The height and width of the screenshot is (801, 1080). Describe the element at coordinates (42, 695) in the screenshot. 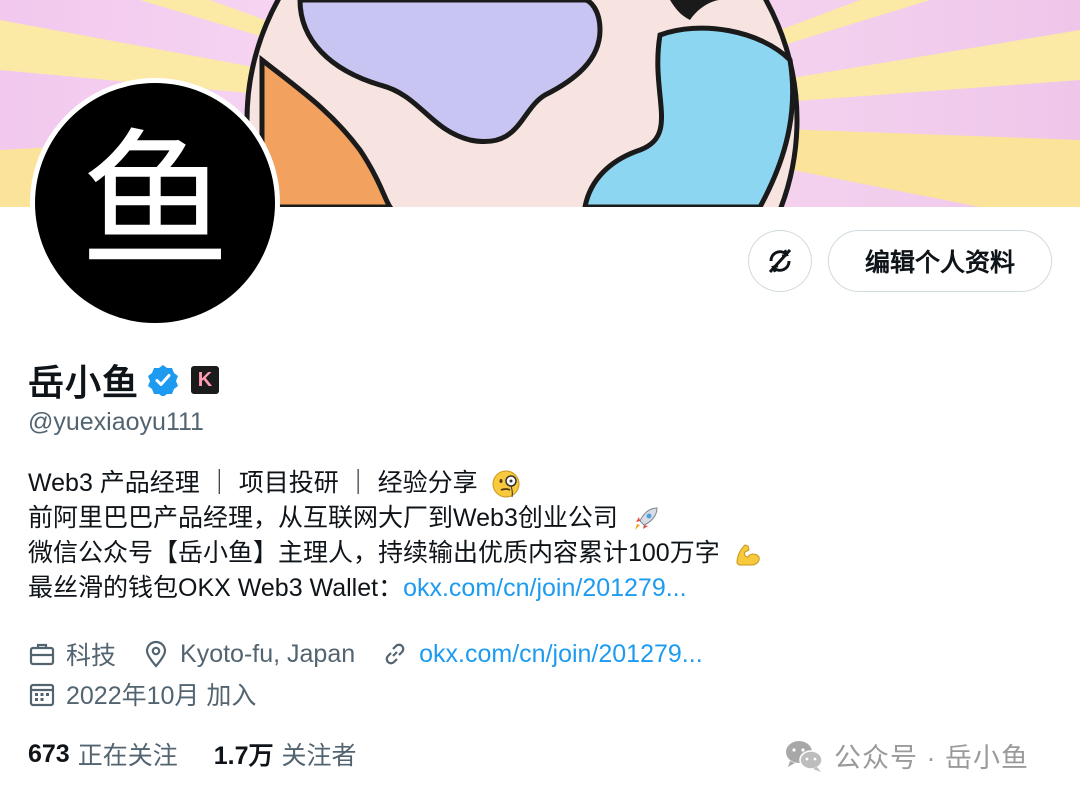

I see `calendar-icon` at that location.